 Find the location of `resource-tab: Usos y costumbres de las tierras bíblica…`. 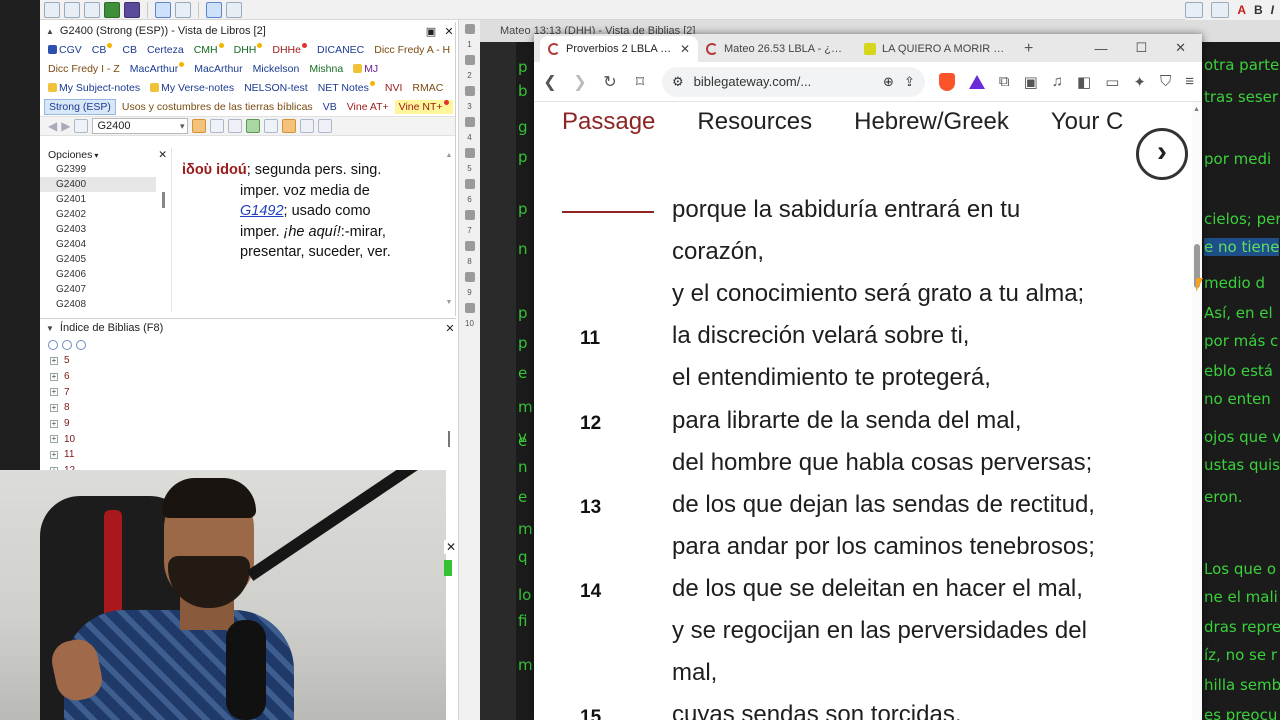

resource-tab: Usos y costumbres de las tierras bíblica… is located at coordinates (217, 107).